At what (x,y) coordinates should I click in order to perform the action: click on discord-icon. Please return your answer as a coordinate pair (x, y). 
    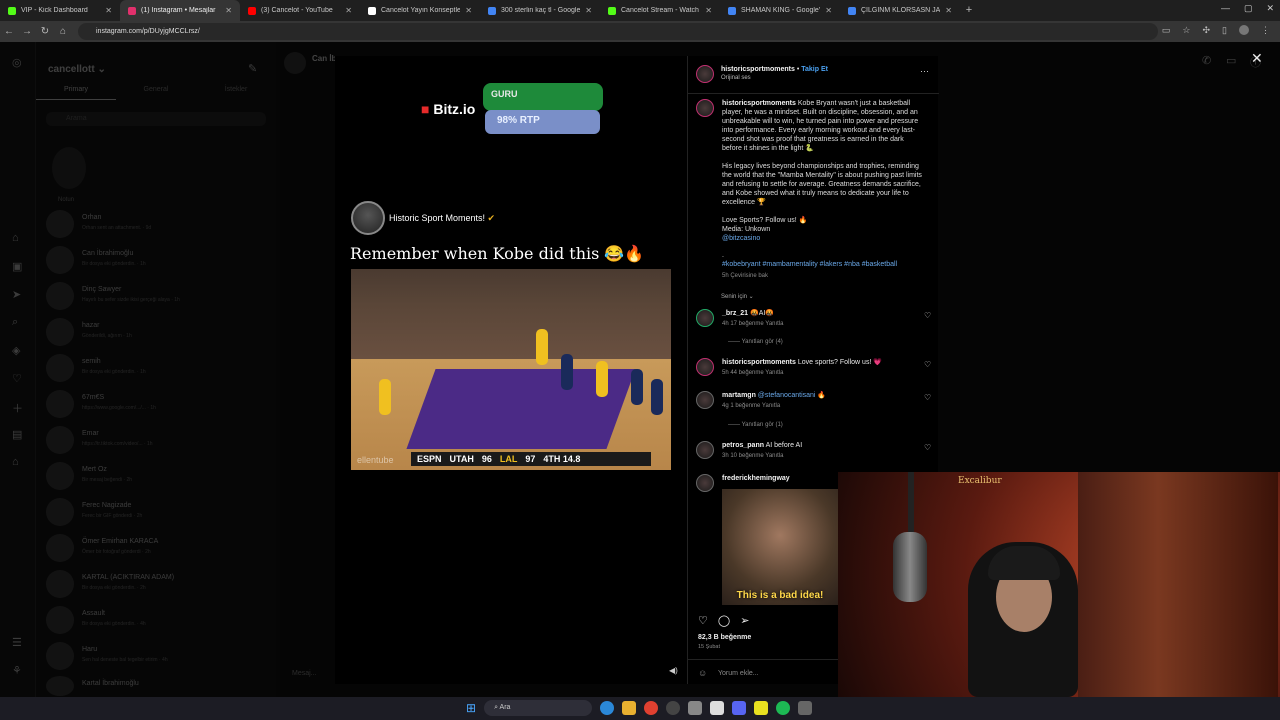
    Looking at the image, I should click on (739, 708).